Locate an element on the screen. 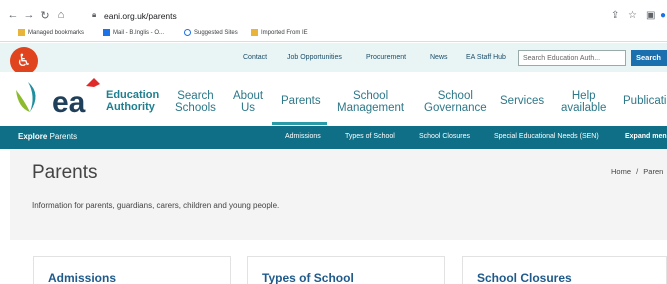 Image resolution: width=667 pixels, height=284 pixels. profile-icon: ● is located at coordinates (663, 15).